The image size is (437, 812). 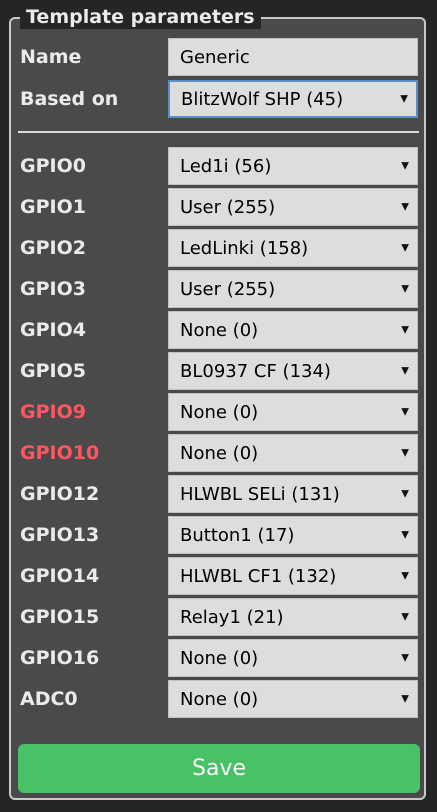 I want to click on gpio-select: Led1i (56) ▼, so click(x=293, y=166).